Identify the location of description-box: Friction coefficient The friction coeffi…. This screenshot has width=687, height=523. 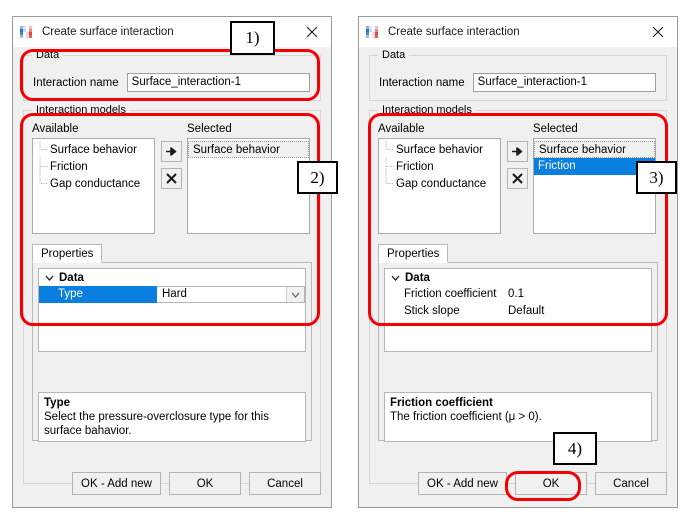
(518, 417).